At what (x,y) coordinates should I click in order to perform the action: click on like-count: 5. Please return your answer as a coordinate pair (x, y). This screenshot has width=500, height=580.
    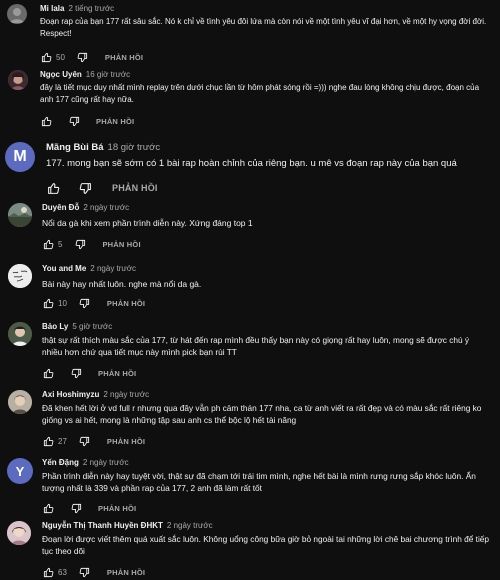
    Looking at the image, I should click on (60, 244).